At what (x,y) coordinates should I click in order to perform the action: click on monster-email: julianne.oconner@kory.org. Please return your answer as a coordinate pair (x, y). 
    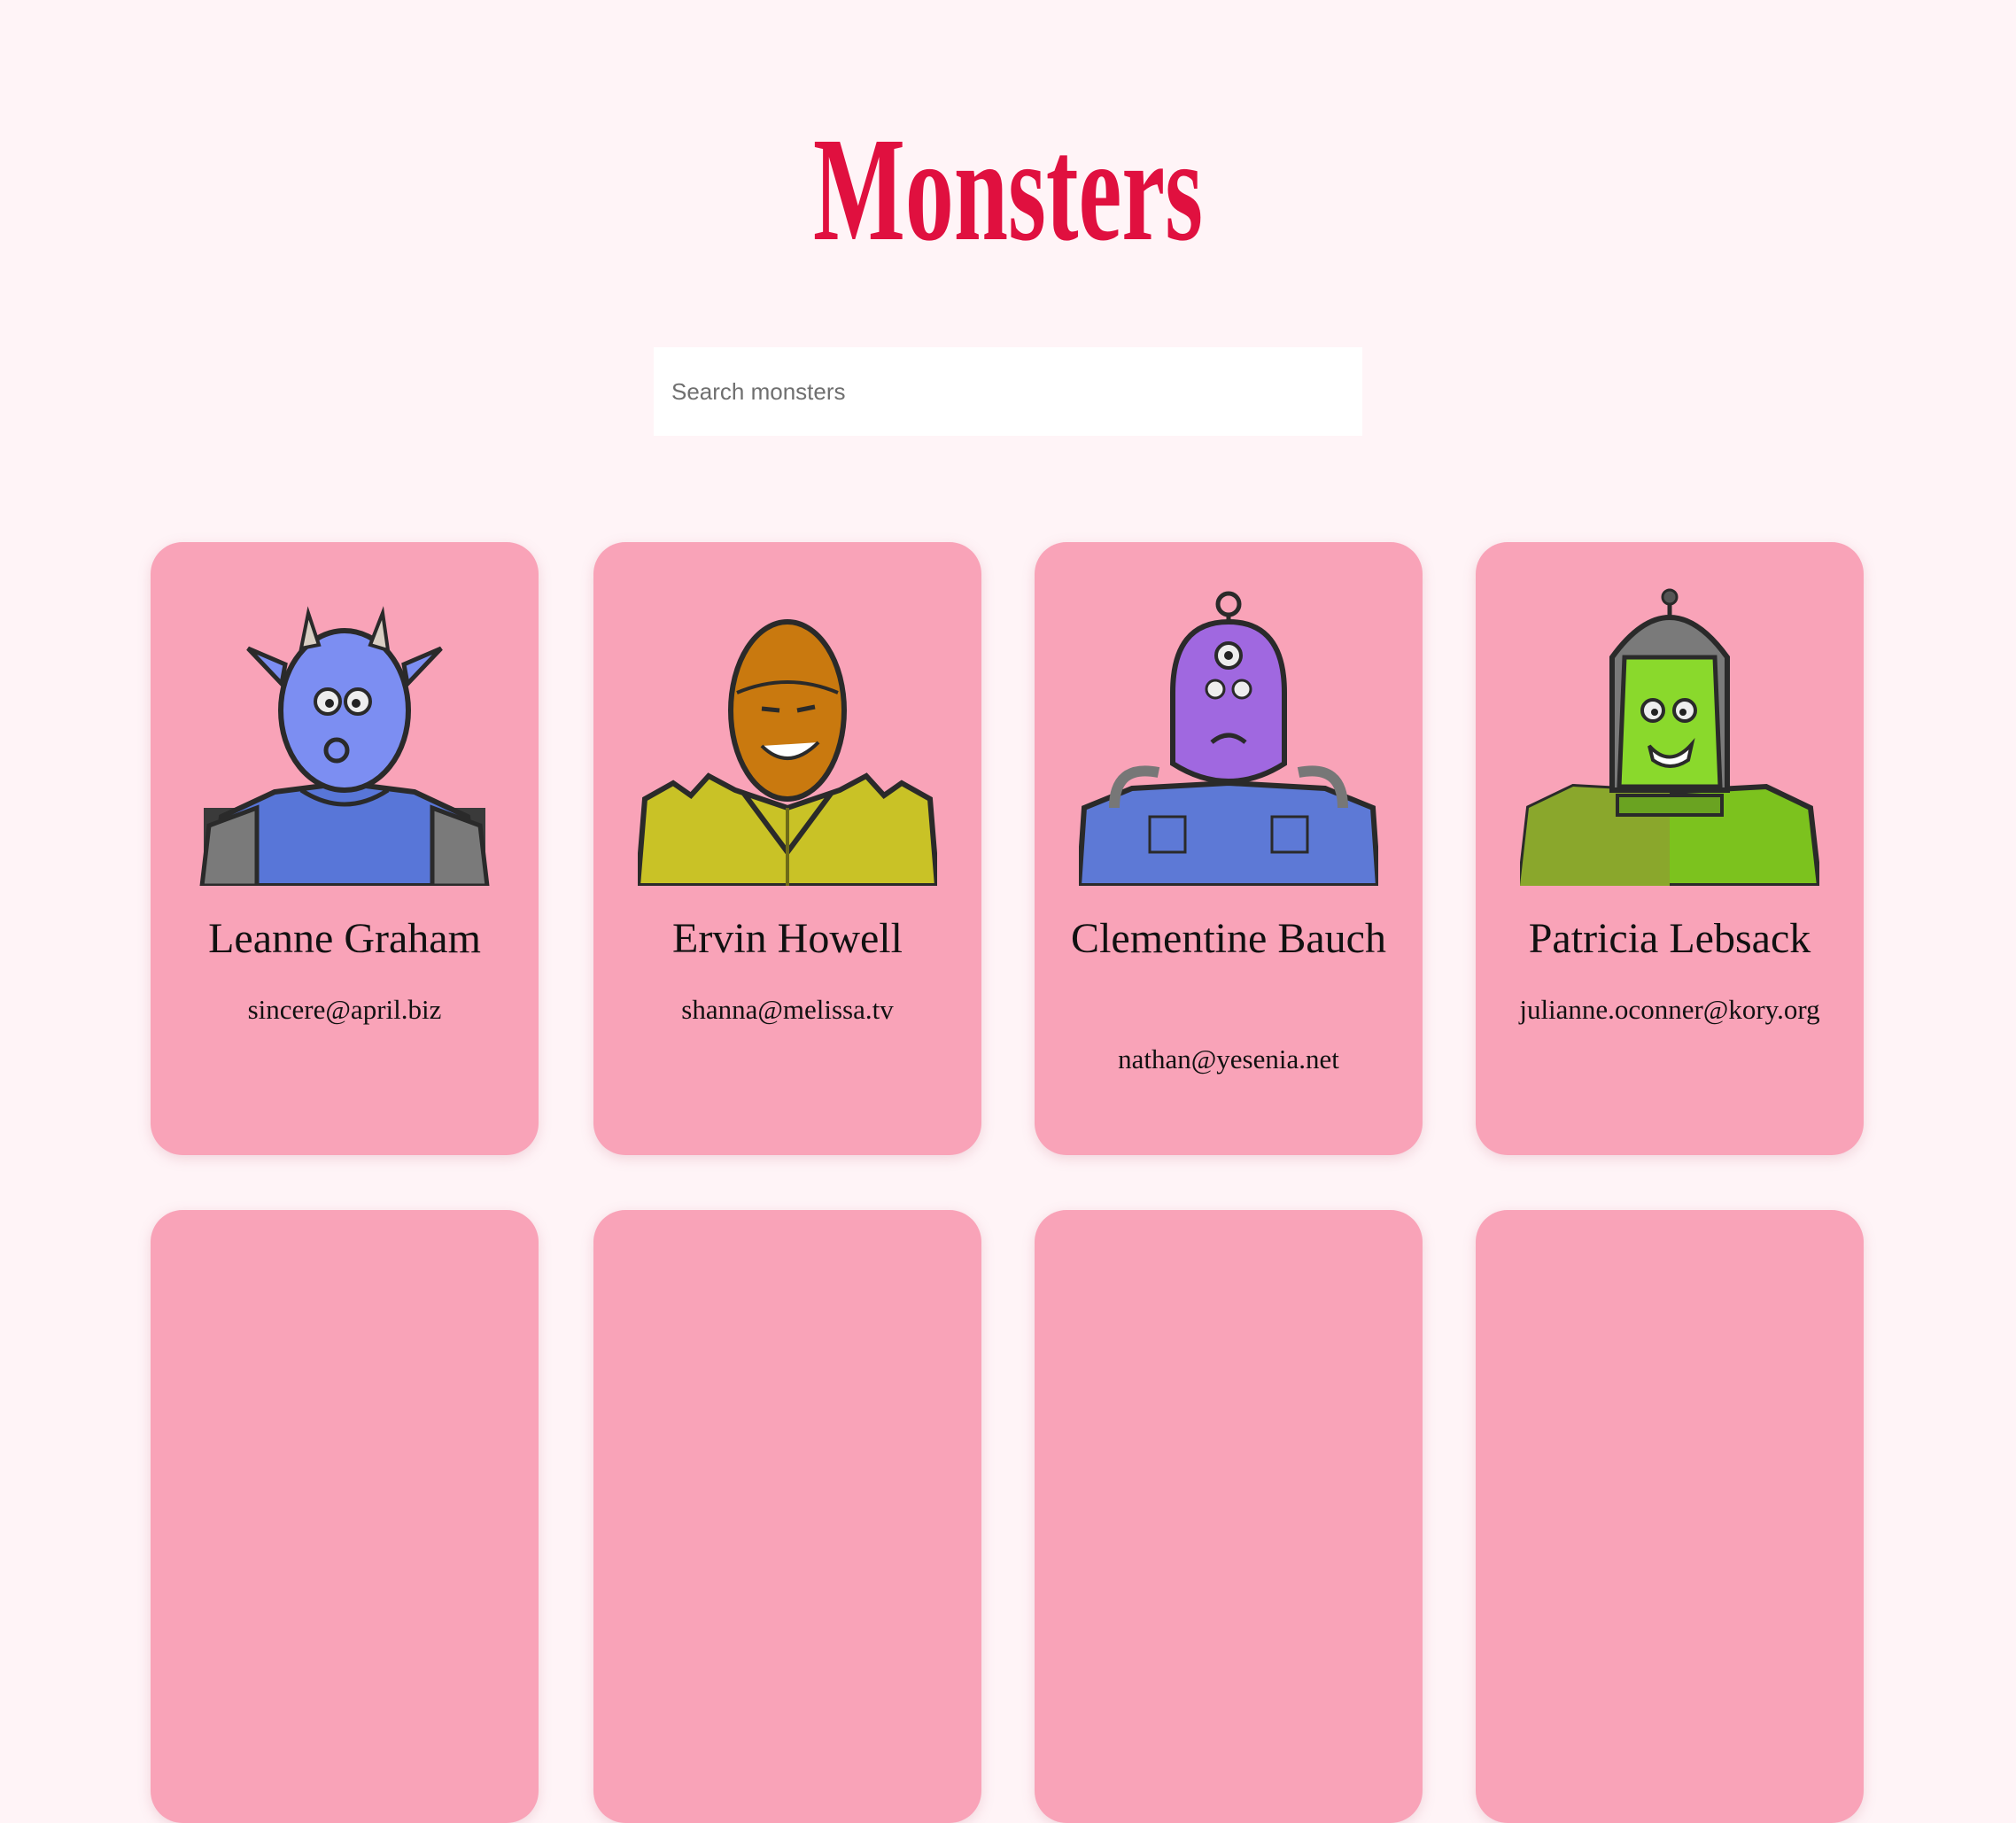
    Looking at the image, I should click on (1669, 1009).